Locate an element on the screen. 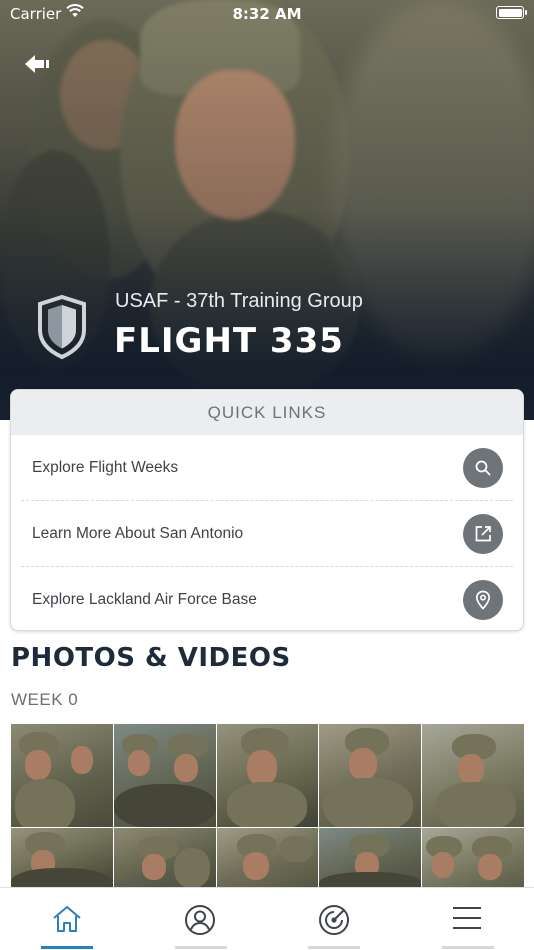 The width and height of the screenshot is (534, 950). quick-links-header: QUICK LINKS is located at coordinates (267, 412).